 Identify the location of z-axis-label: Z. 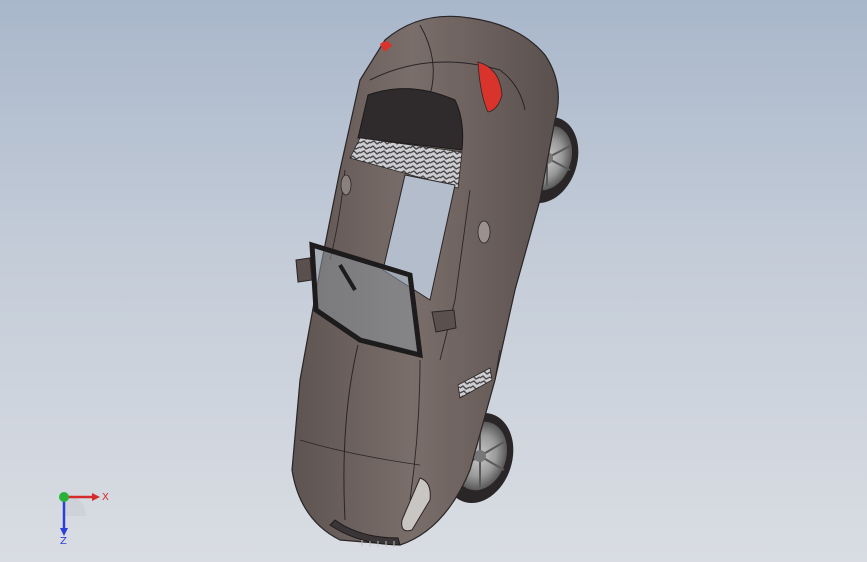
(63, 541).